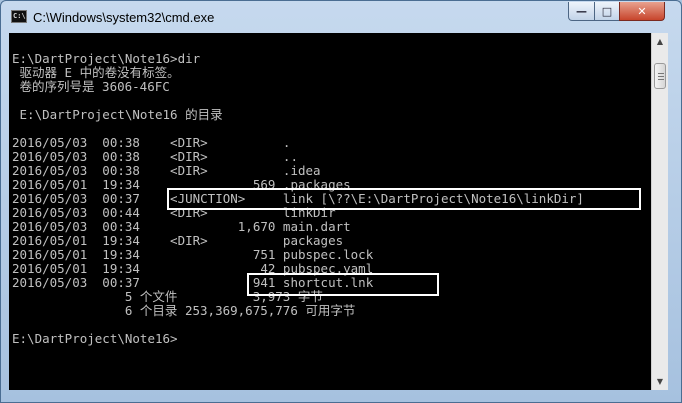  Describe the element at coordinates (178, 240) in the screenshot. I see `console-line: 2016/05/01 19:34 <DIR> packages` at that location.